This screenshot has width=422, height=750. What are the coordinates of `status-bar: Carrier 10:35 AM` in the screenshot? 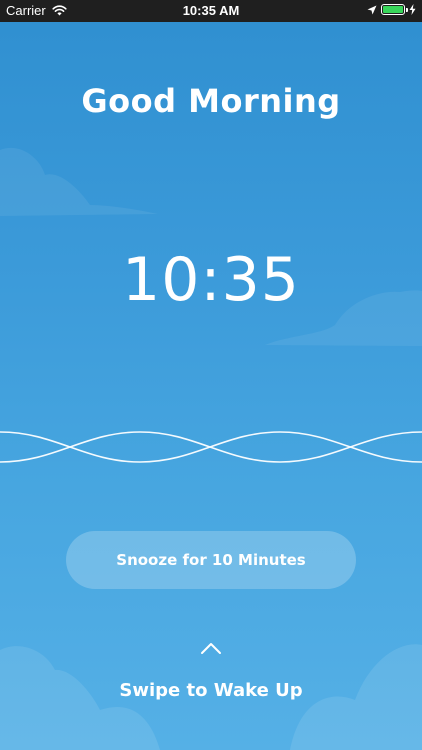 It's located at (211, 11).